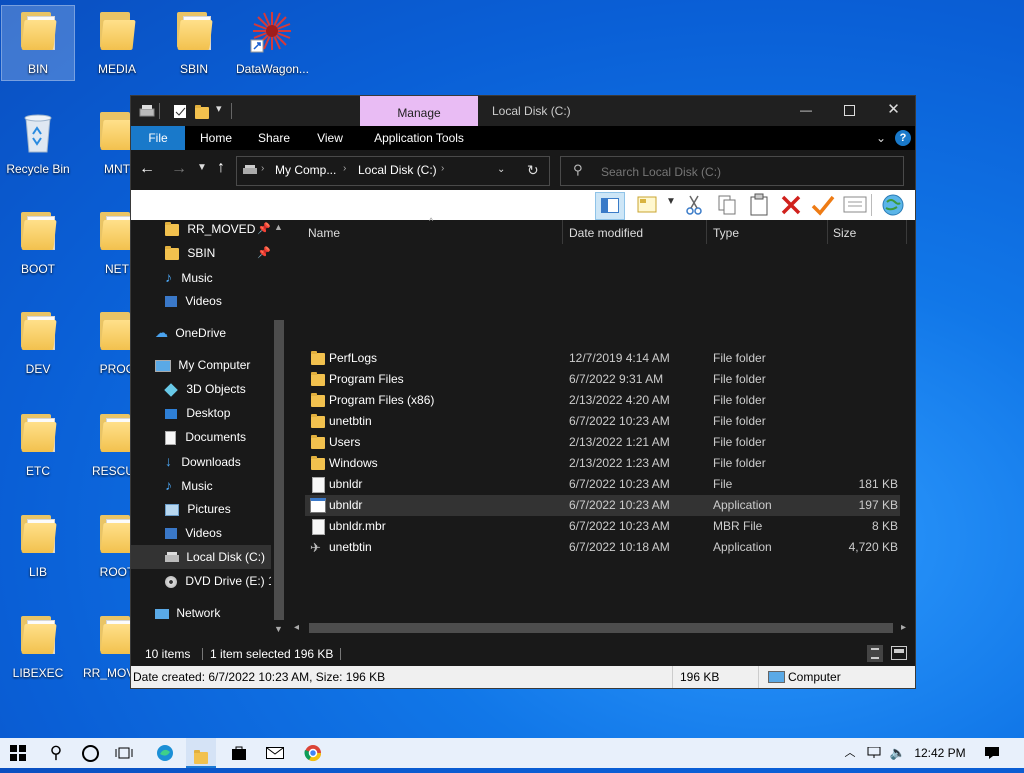  I want to click on desktop-icon-recycle-bin: Recycle Bin, so click(38, 143).